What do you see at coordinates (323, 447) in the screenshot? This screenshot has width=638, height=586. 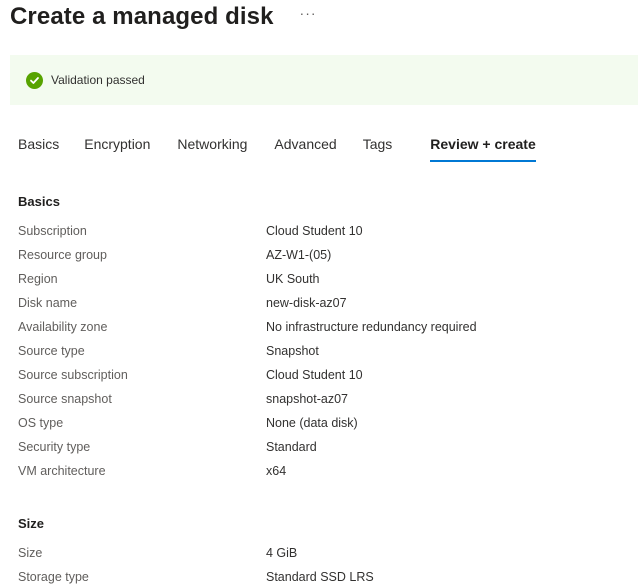 I see `summary-row-security-type: Security type Standard` at bounding box center [323, 447].